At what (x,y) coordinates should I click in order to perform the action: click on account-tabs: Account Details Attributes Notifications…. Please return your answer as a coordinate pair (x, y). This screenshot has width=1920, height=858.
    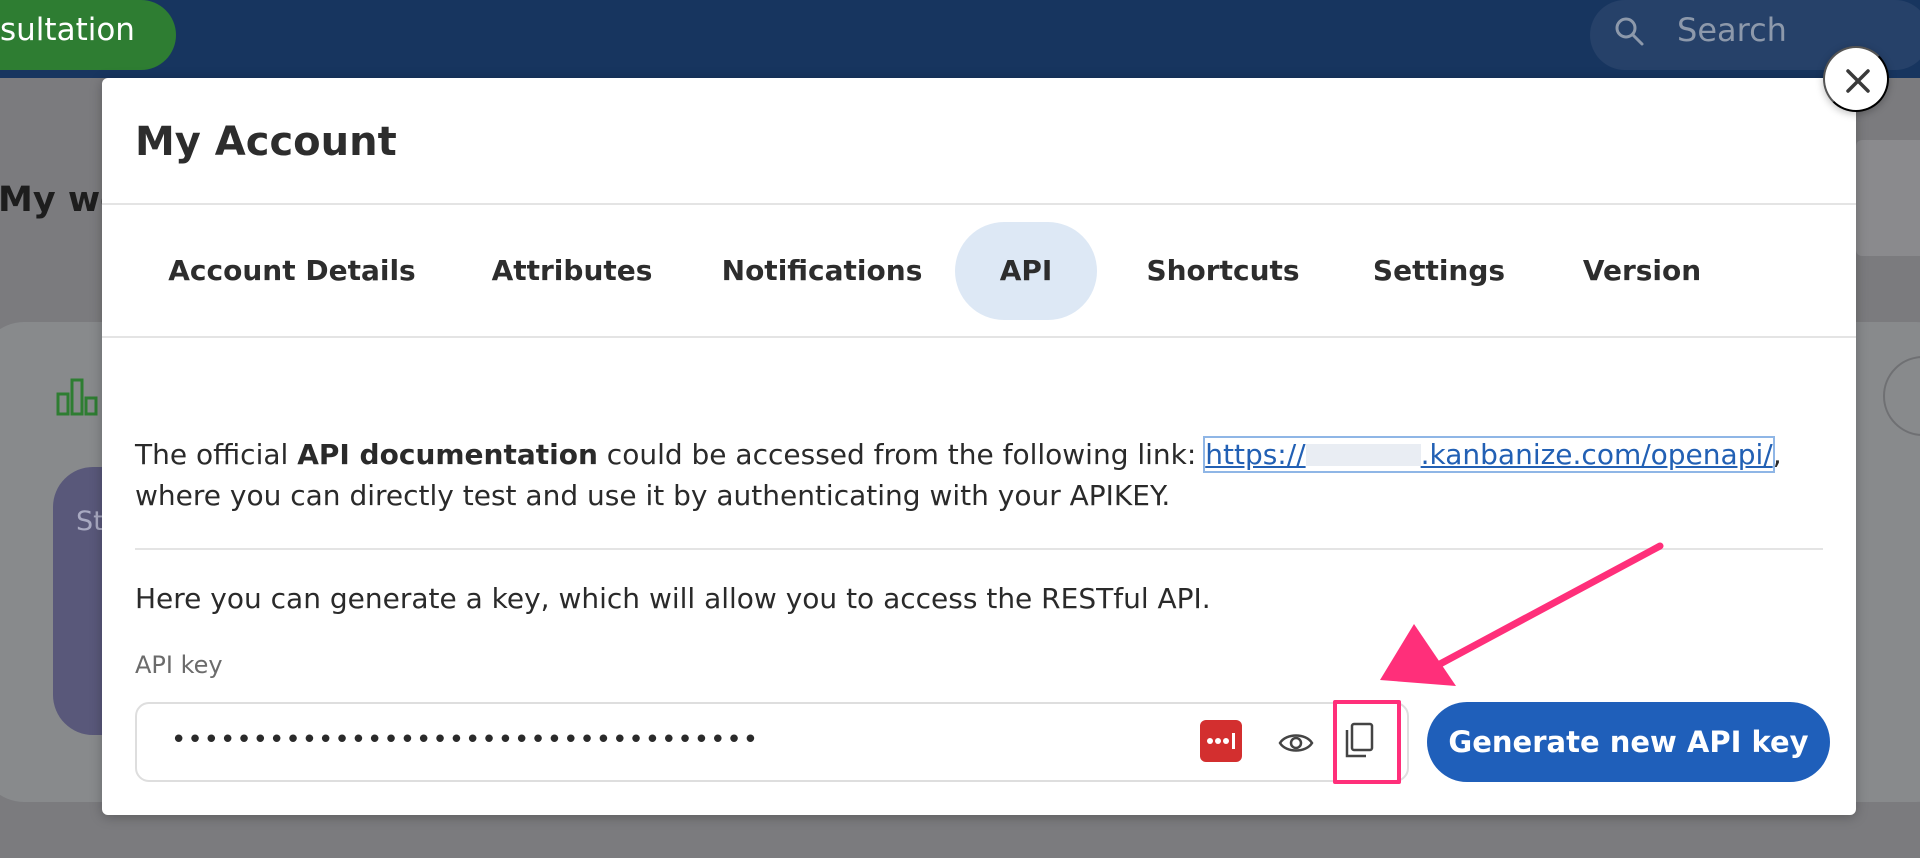
    Looking at the image, I should click on (979, 271).